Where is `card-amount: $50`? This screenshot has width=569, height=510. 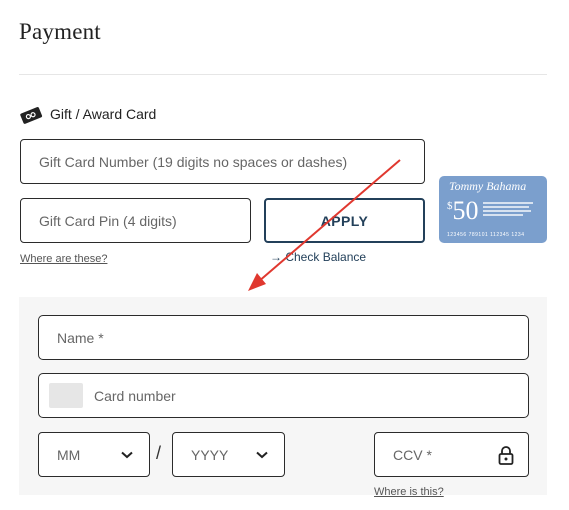 card-amount: $50 is located at coordinates (463, 210).